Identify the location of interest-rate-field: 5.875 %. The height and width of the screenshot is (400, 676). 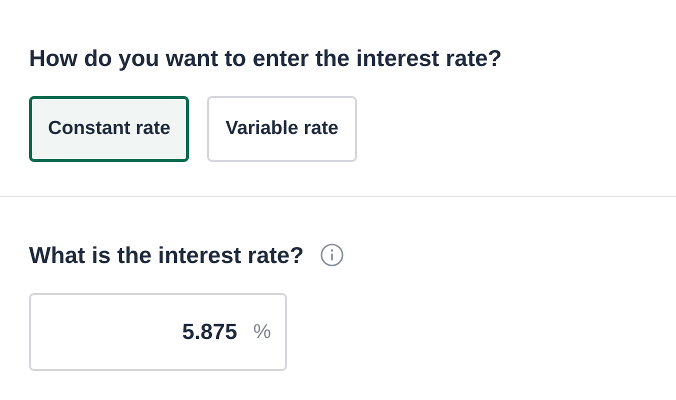
(158, 332).